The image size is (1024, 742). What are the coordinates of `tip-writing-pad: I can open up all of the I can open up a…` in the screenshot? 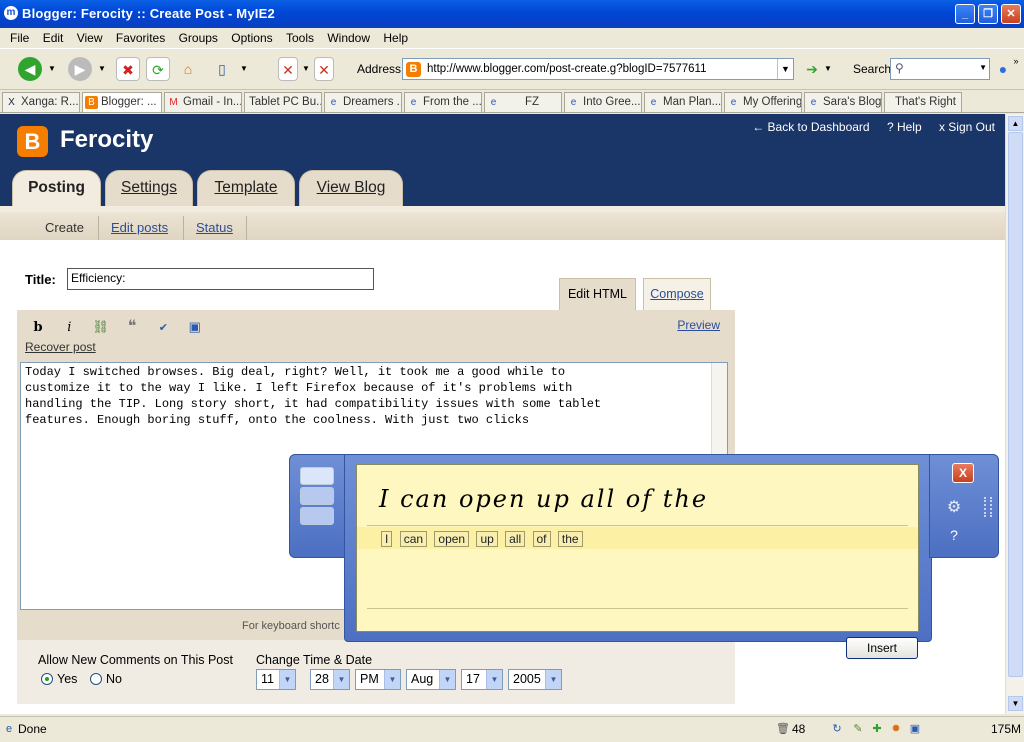 It's located at (637, 548).